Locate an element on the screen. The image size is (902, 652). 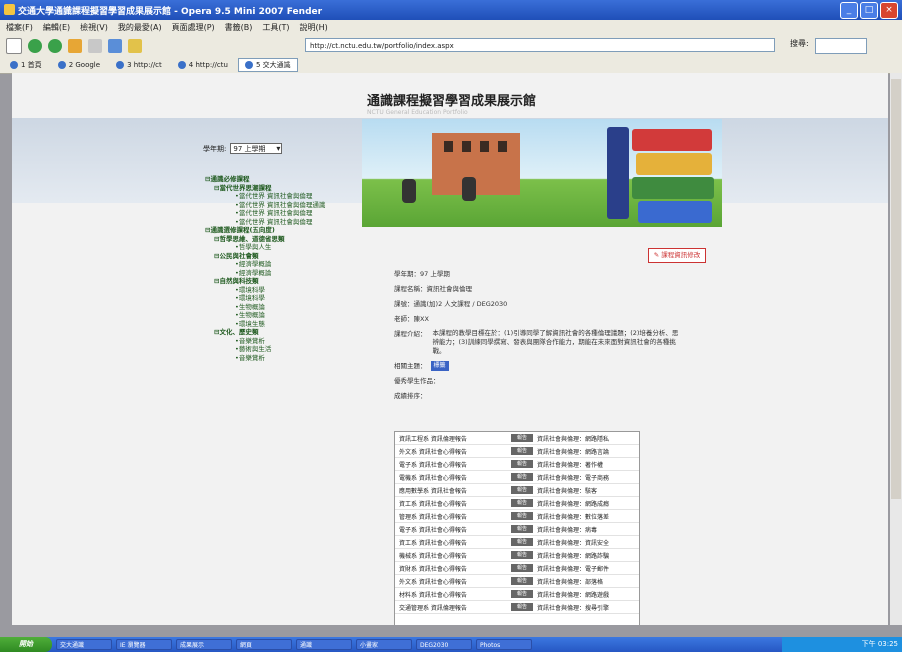
tag-badge: 標籤 is located at coordinates (439, 366).